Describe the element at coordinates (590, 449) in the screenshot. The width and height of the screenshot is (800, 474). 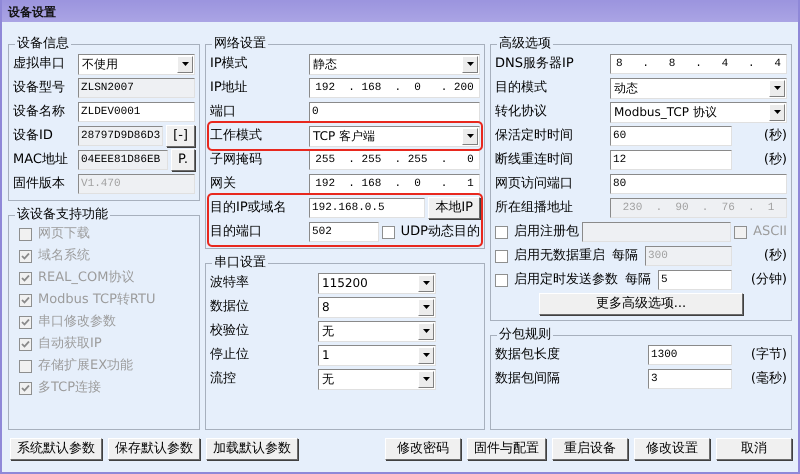
I see `button: 重启设备` at that location.